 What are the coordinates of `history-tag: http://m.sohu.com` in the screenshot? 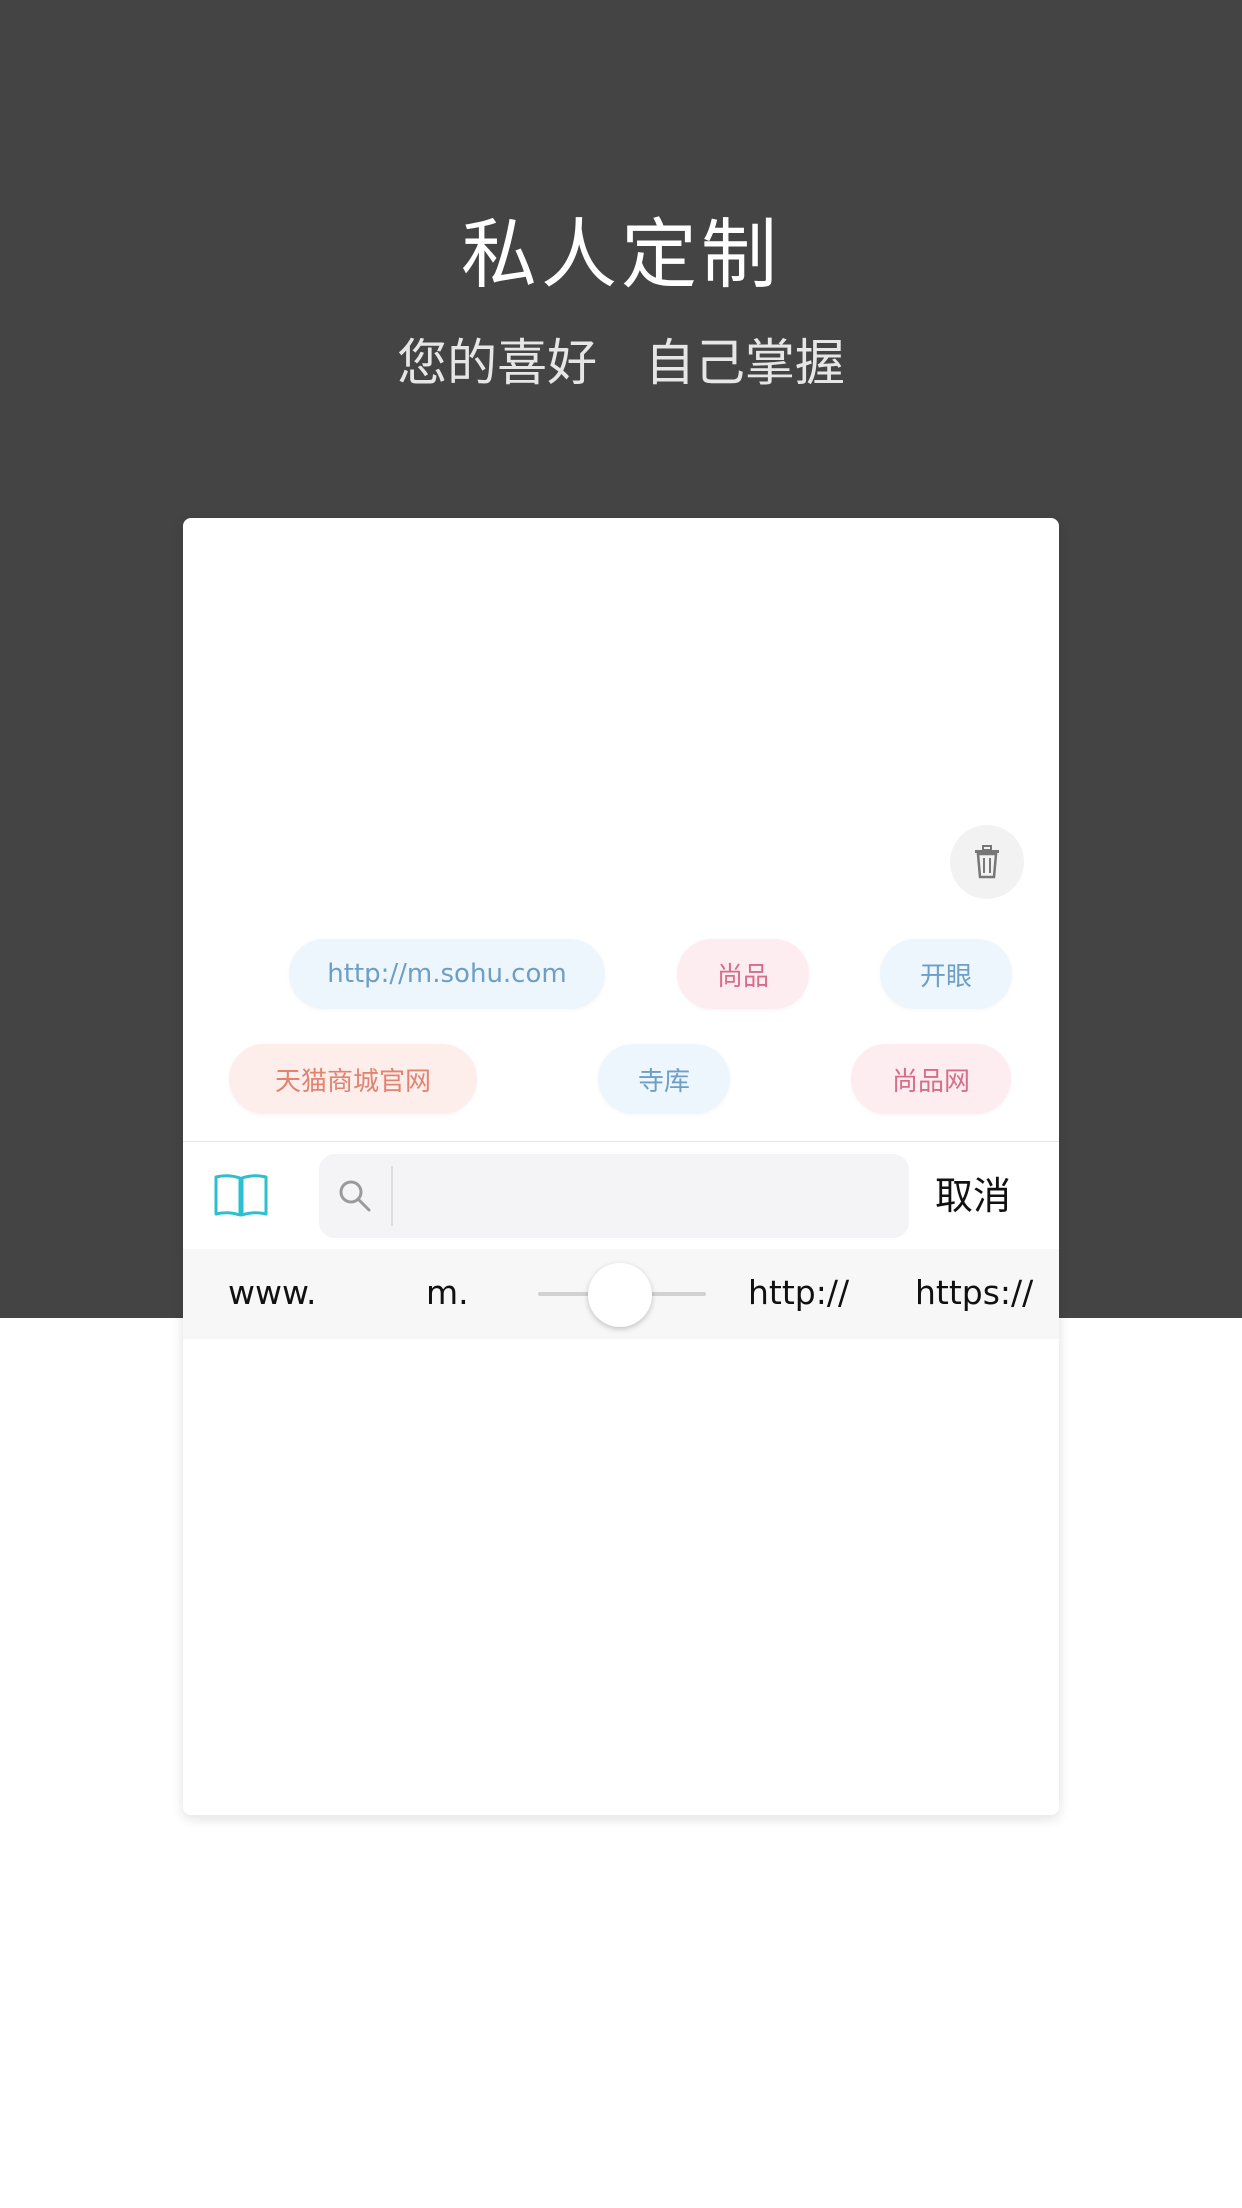 It's located at (447, 974).